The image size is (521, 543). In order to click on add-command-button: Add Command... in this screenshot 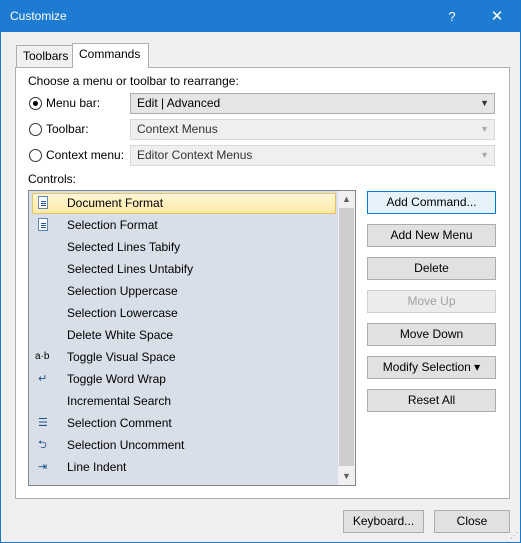, I will do `click(431, 202)`.